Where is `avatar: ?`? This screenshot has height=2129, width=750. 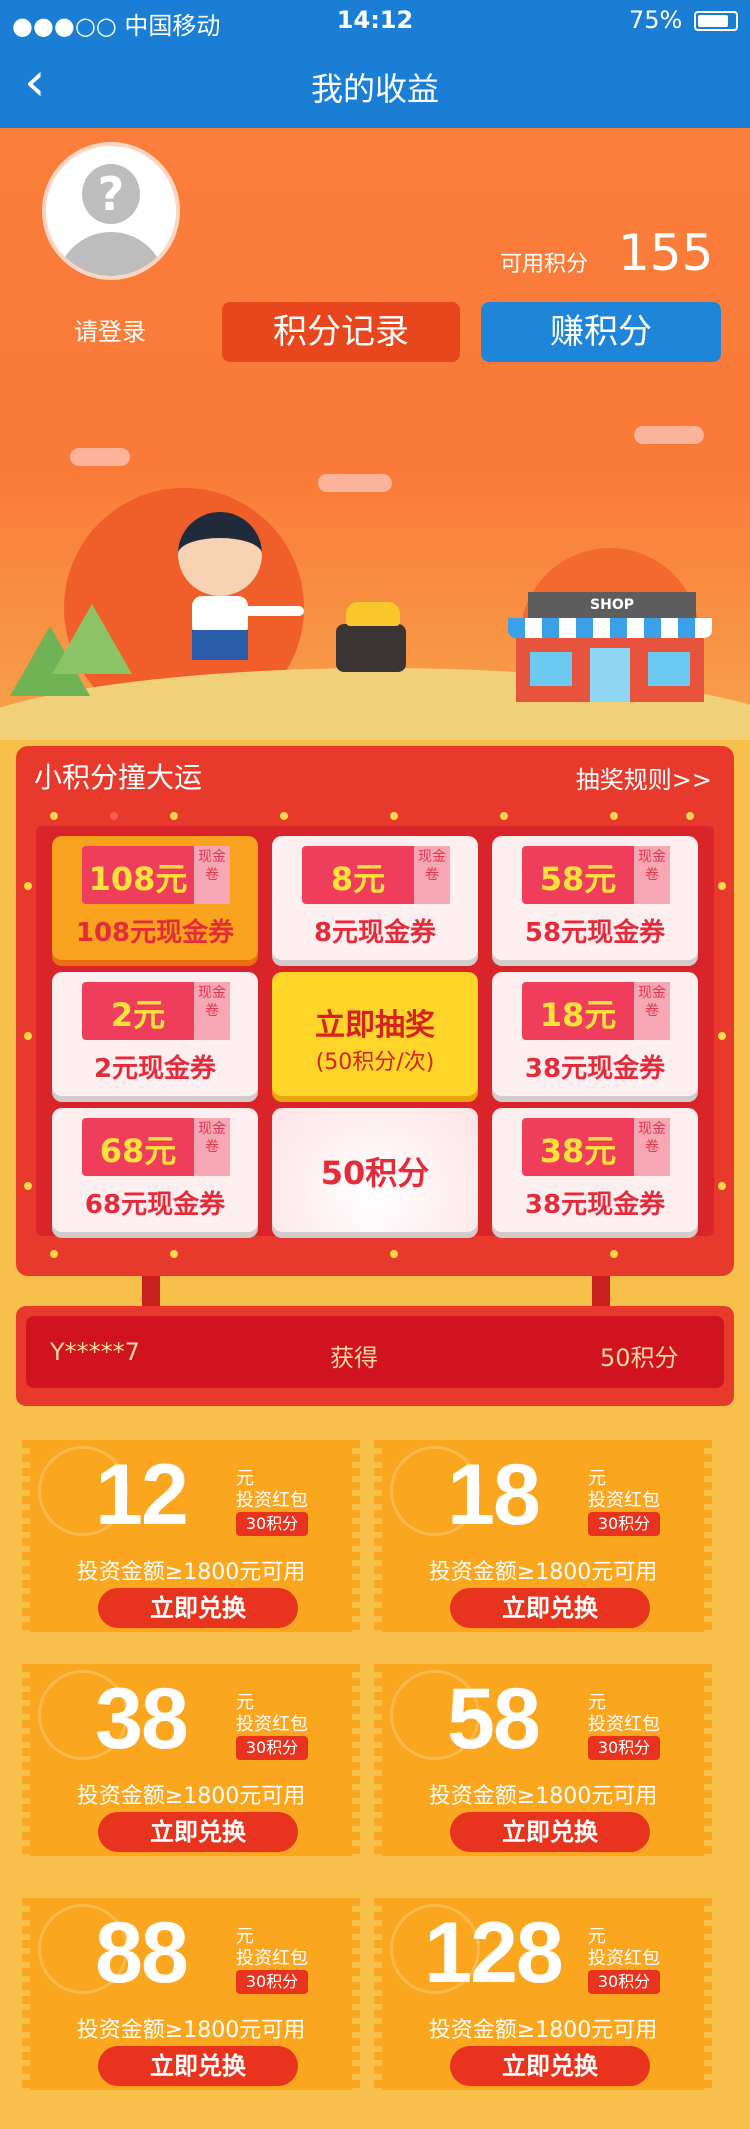
avatar: ? is located at coordinates (111, 211).